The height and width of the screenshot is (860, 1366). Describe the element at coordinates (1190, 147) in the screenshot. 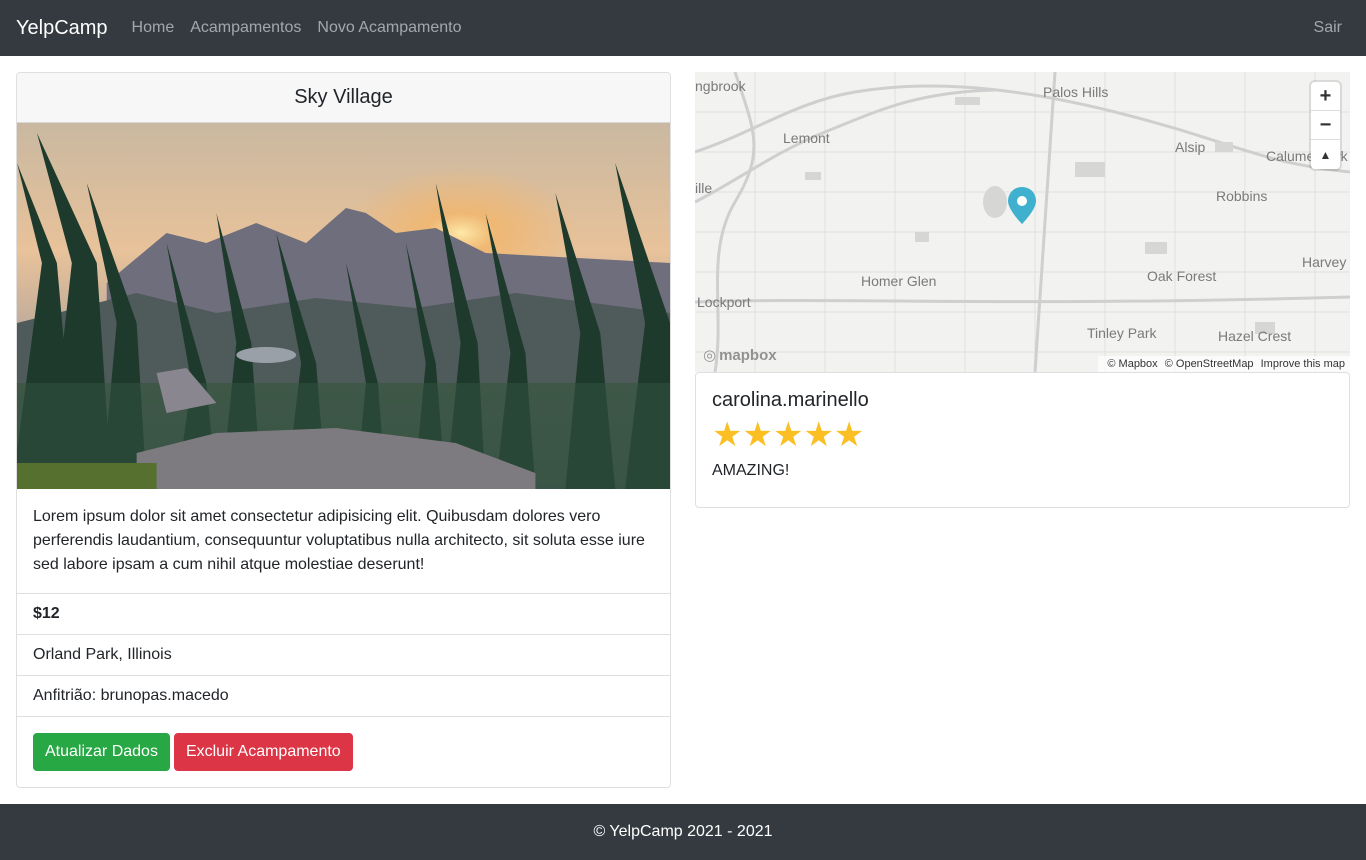

I see `map-label-alsip: Alsip` at that location.